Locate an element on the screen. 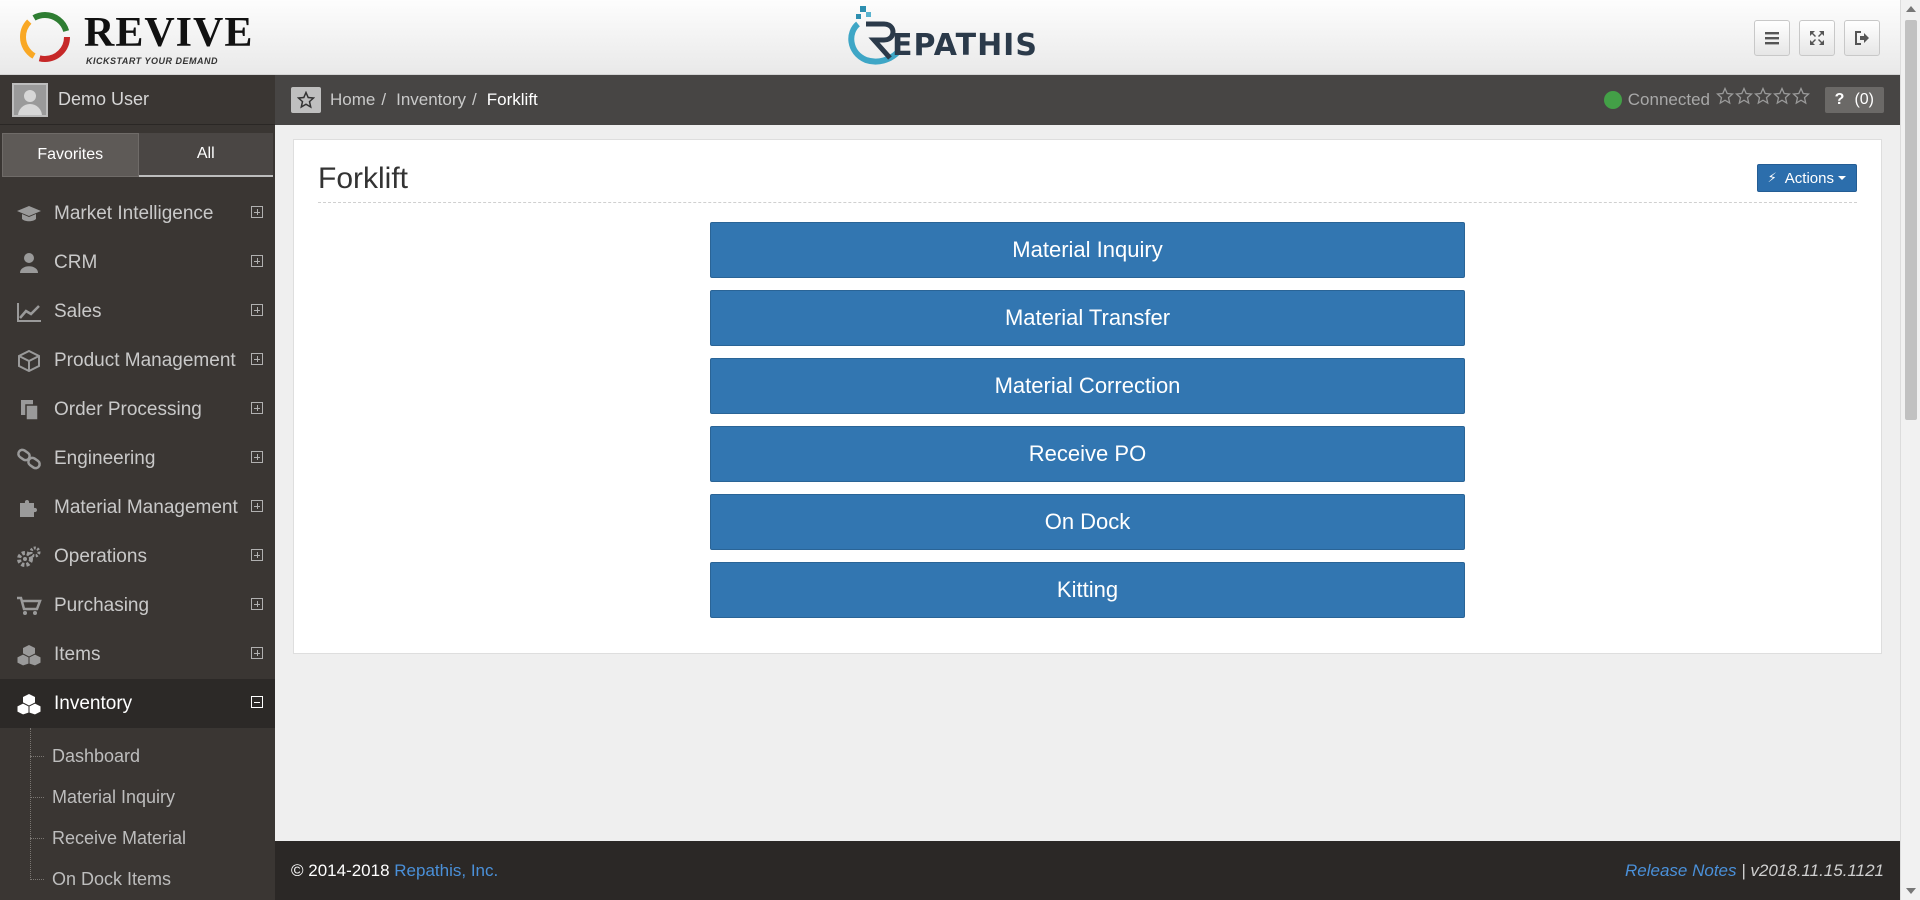 This screenshot has height=900, width=1920. status-indicator-icon is located at coordinates (1612, 100).